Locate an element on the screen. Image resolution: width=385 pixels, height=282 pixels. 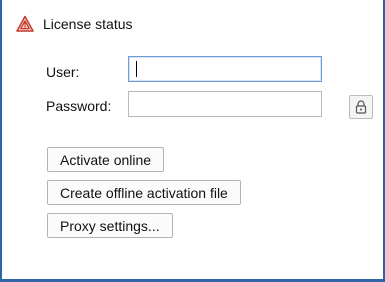
panel-header: License status is located at coordinates (74, 24).